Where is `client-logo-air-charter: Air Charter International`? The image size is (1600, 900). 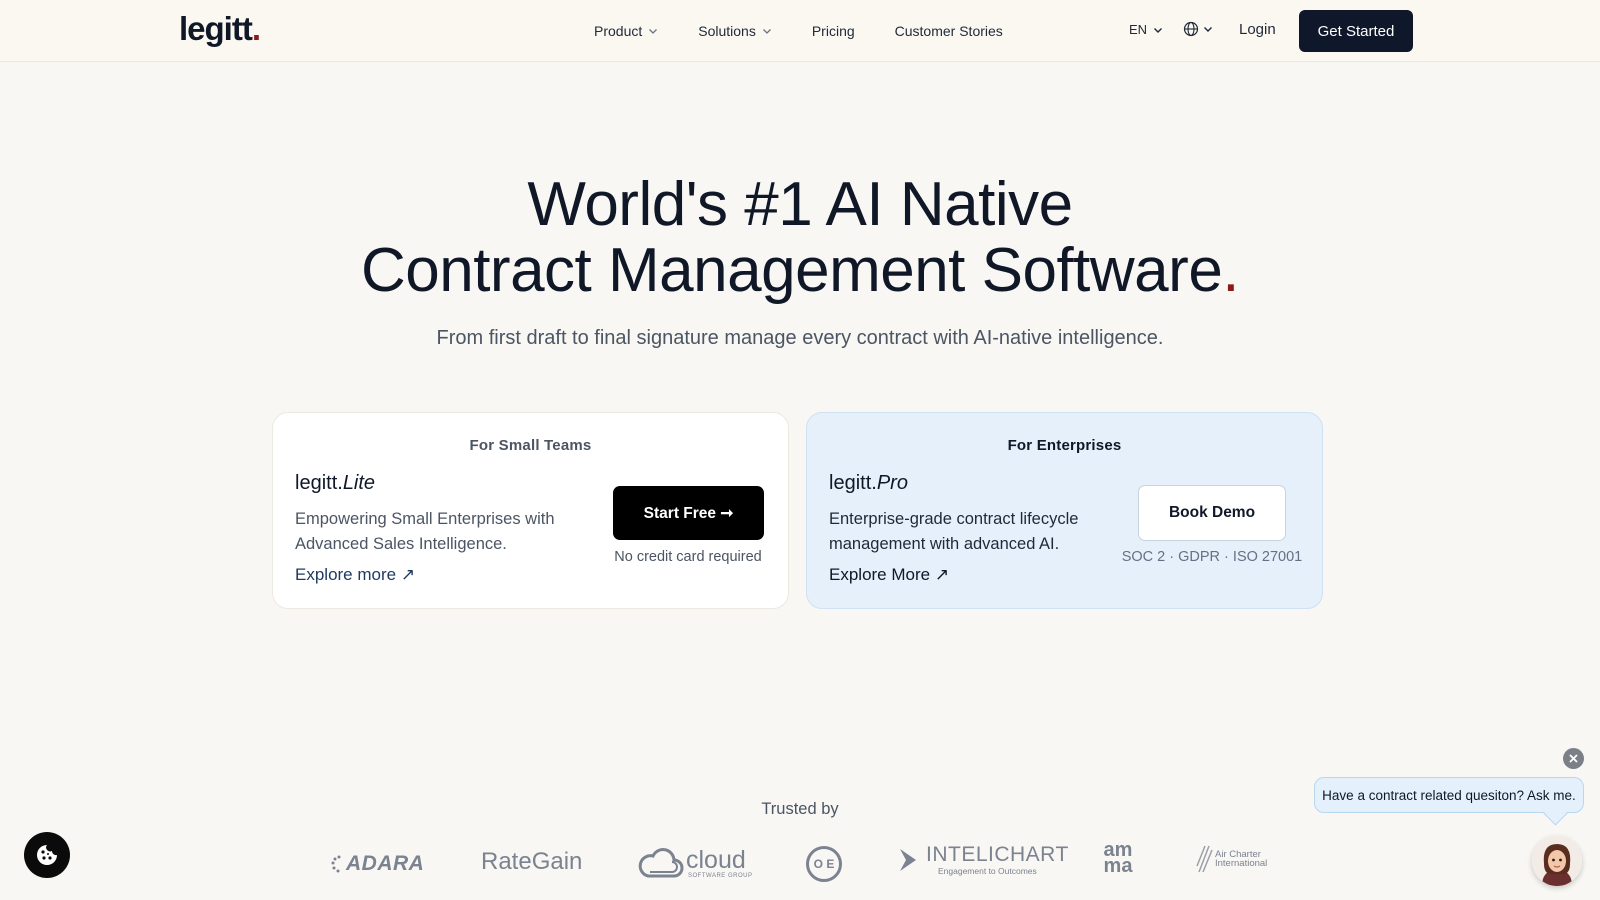
client-logo-air-charter: Air Charter International is located at coordinates (1233, 859).